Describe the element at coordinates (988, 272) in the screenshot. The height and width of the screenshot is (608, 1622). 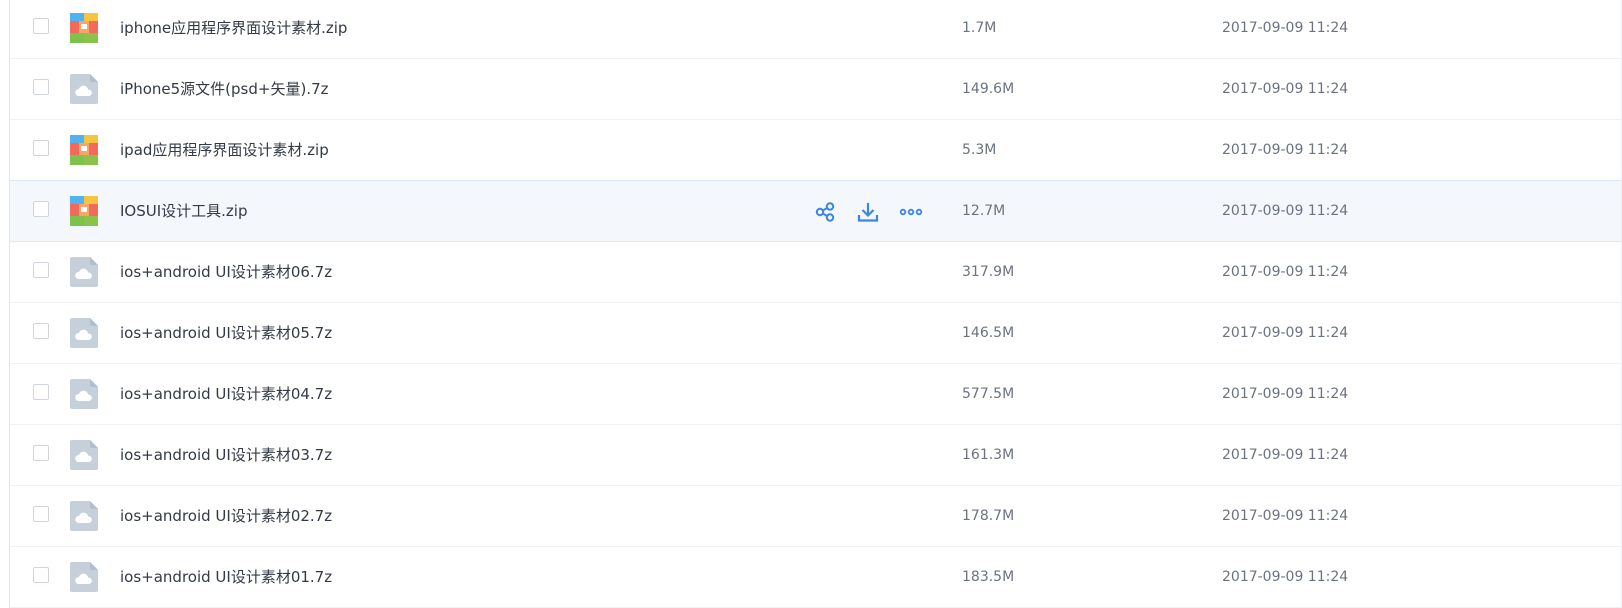
I see `file-size: 317.9M` at that location.